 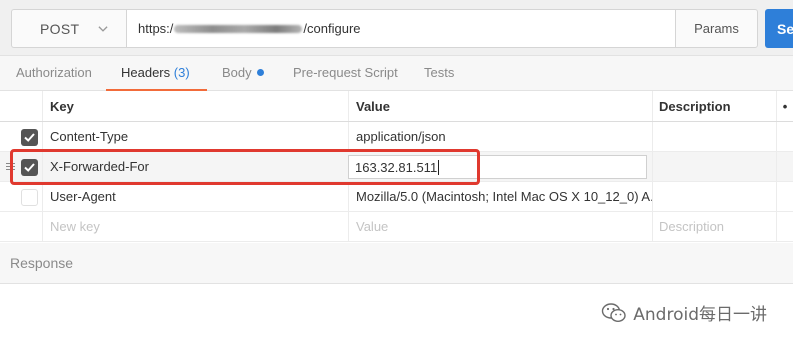 I want to click on header-value-text: 163.32.81.511, so click(x=396, y=167).